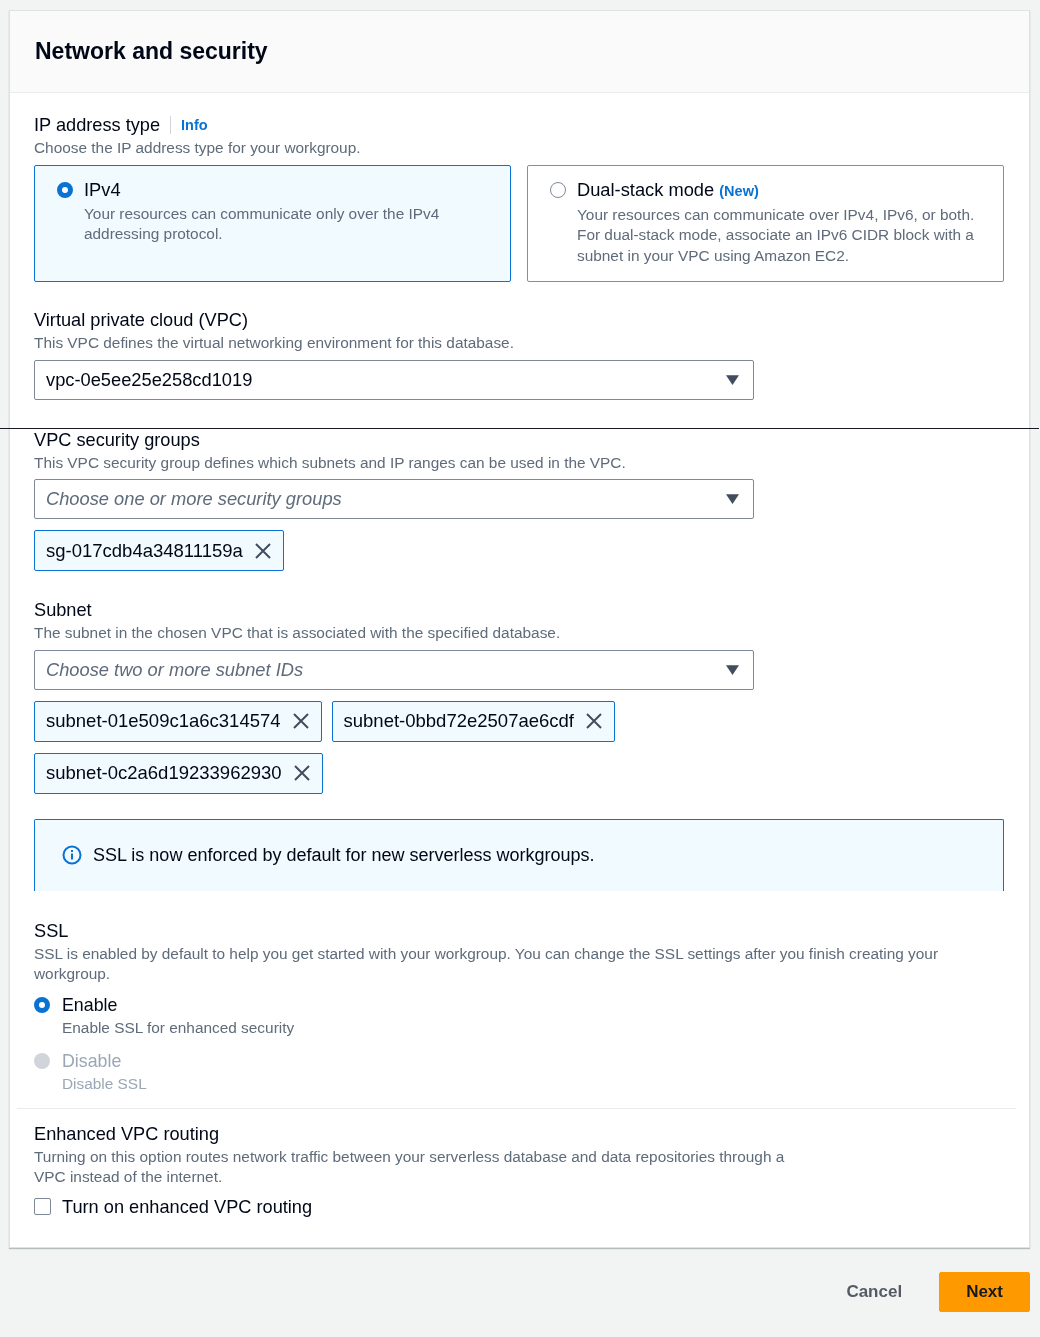 The height and width of the screenshot is (1337, 1040). Describe the element at coordinates (394, 499) in the screenshot. I see `security-group-select: Choose one or more security groups` at that location.